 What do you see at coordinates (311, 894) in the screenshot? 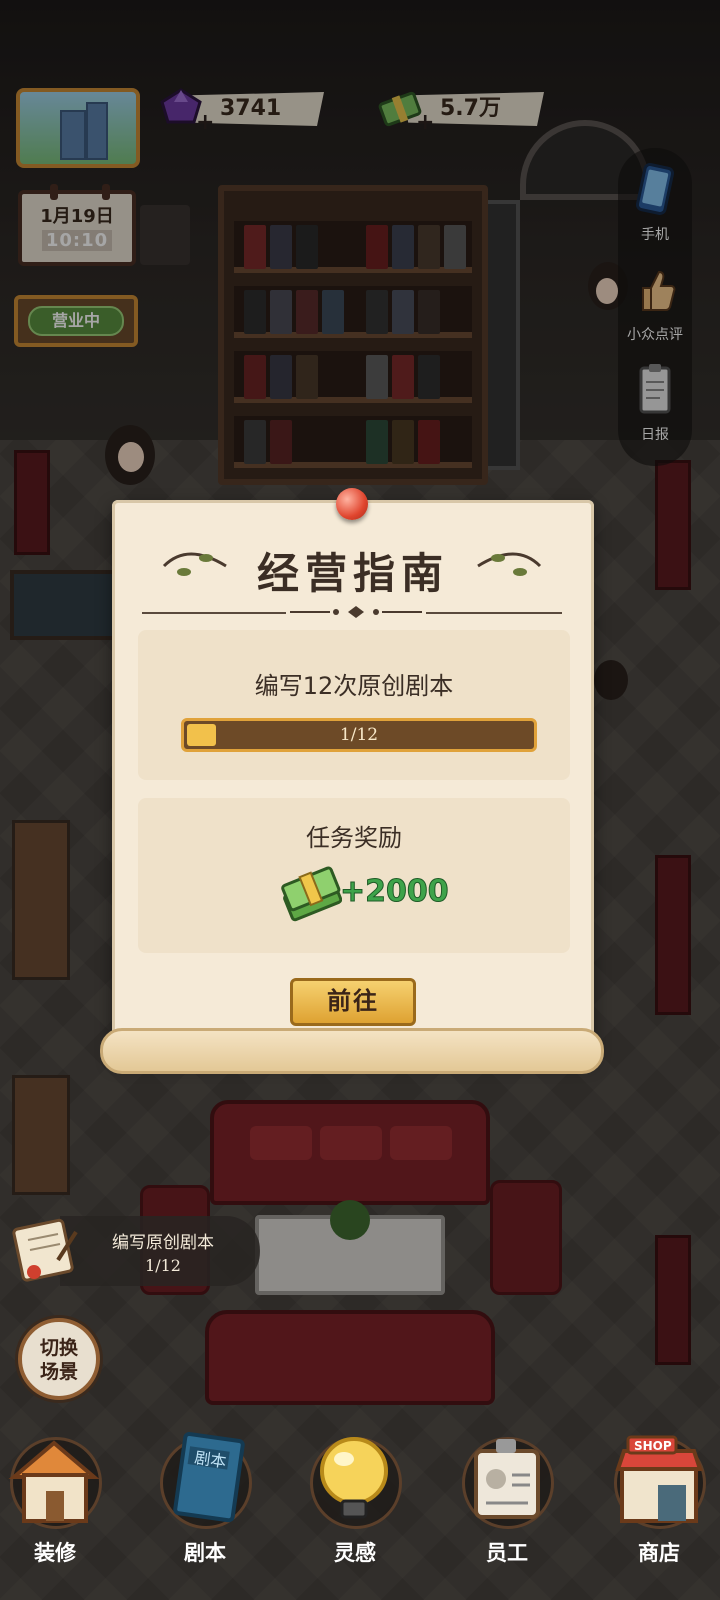
I see `cash-stack-icon` at bounding box center [311, 894].